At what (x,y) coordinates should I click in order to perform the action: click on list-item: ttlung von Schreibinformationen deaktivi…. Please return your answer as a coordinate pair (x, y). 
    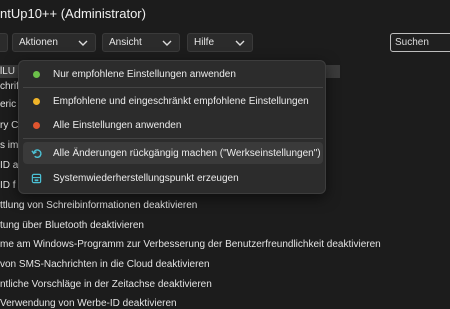
    Looking at the image, I should click on (98, 205).